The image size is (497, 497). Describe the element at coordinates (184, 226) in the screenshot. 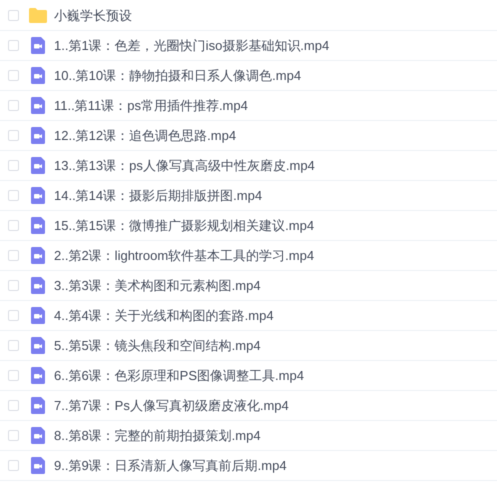

I see `file-name: 15..第15课：微博推广摄影规划相关建议.mp4` at that location.